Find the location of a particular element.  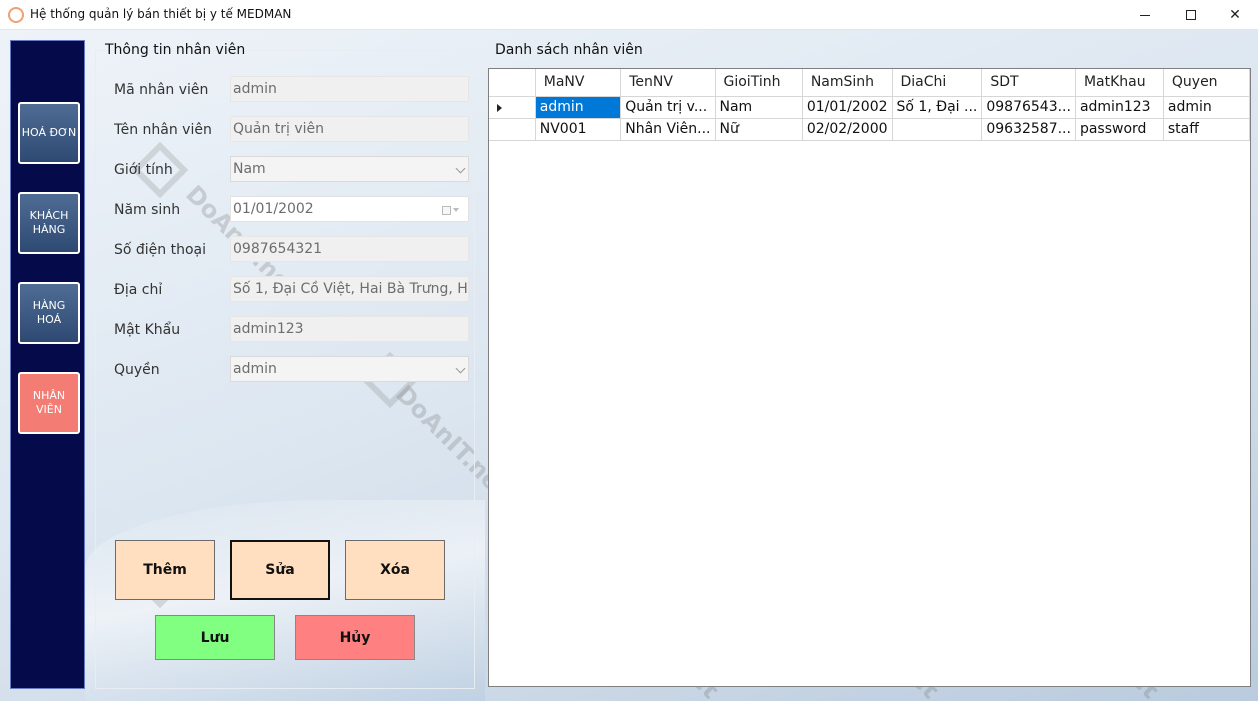

column-header: MatKhau is located at coordinates (1119, 83).